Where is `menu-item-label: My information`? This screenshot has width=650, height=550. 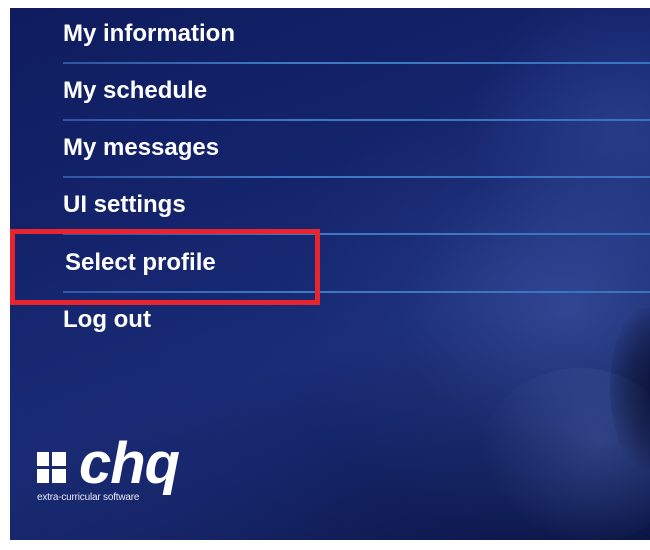 menu-item-label: My information is located at coordinates (149, 33).